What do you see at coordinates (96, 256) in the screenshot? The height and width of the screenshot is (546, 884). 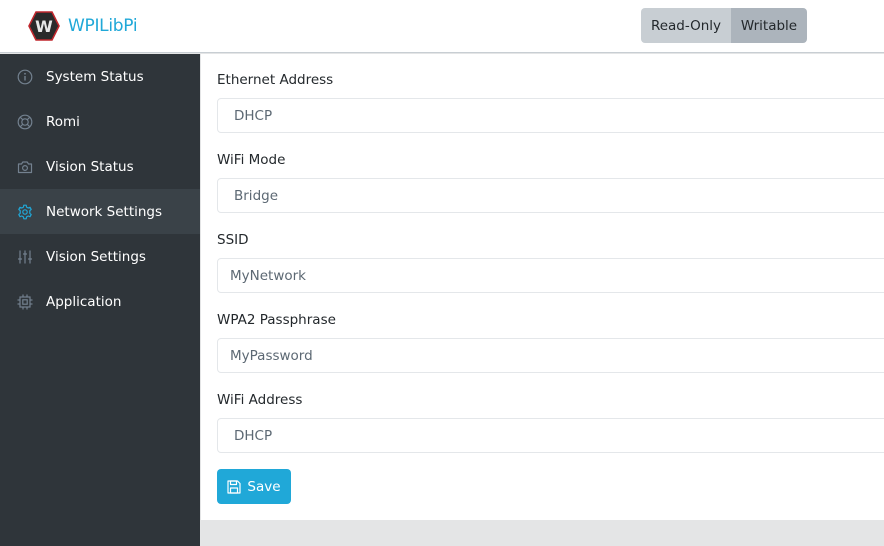 I see `sidebar-item-label: Vision Settings` at bounding box center [96, 256].